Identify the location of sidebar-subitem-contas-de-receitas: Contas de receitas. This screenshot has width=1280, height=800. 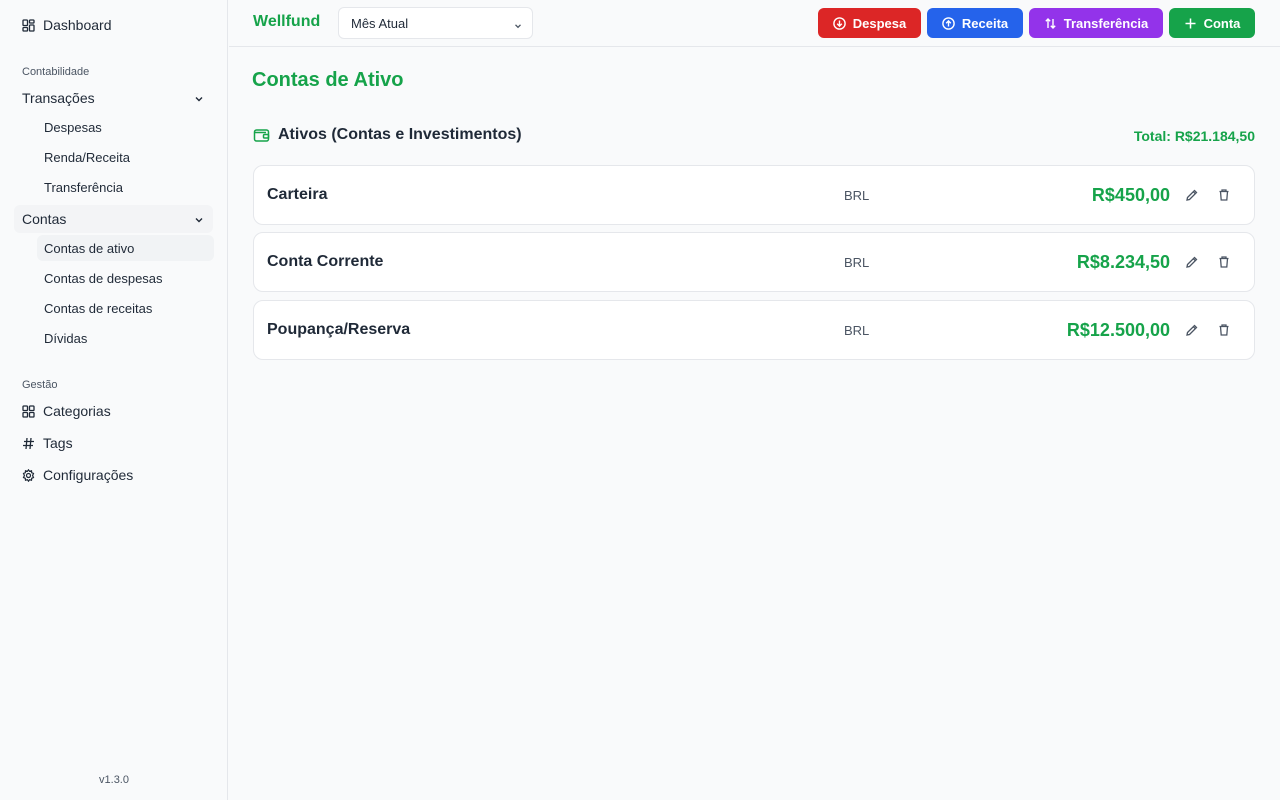
(125, 308).